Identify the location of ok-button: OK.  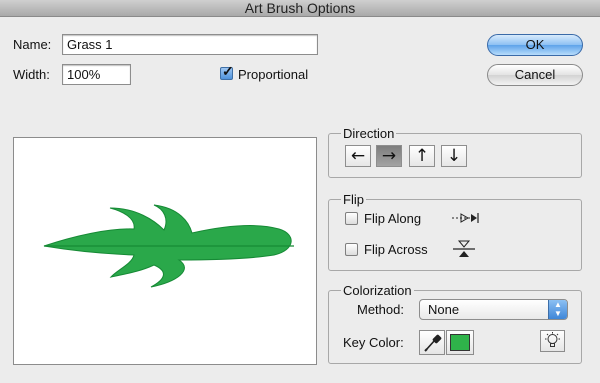
(535, 45).